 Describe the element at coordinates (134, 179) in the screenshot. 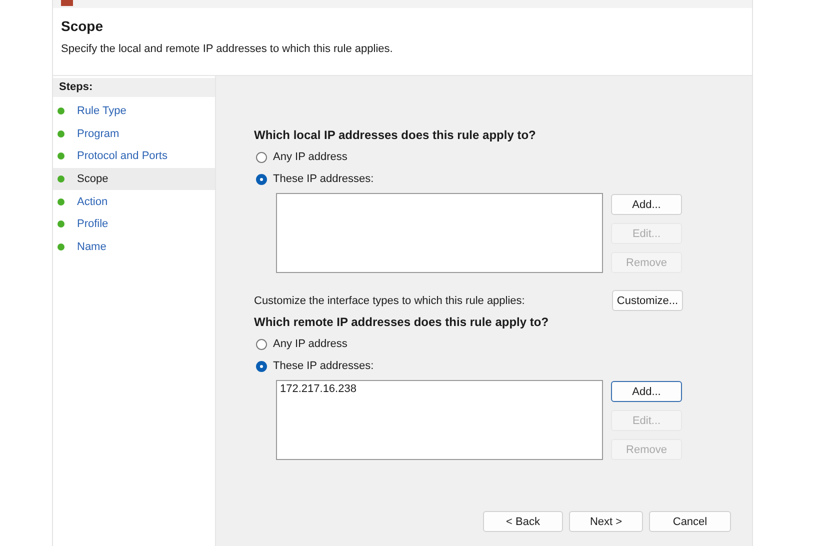

I see `step-item: Scope` at that location.